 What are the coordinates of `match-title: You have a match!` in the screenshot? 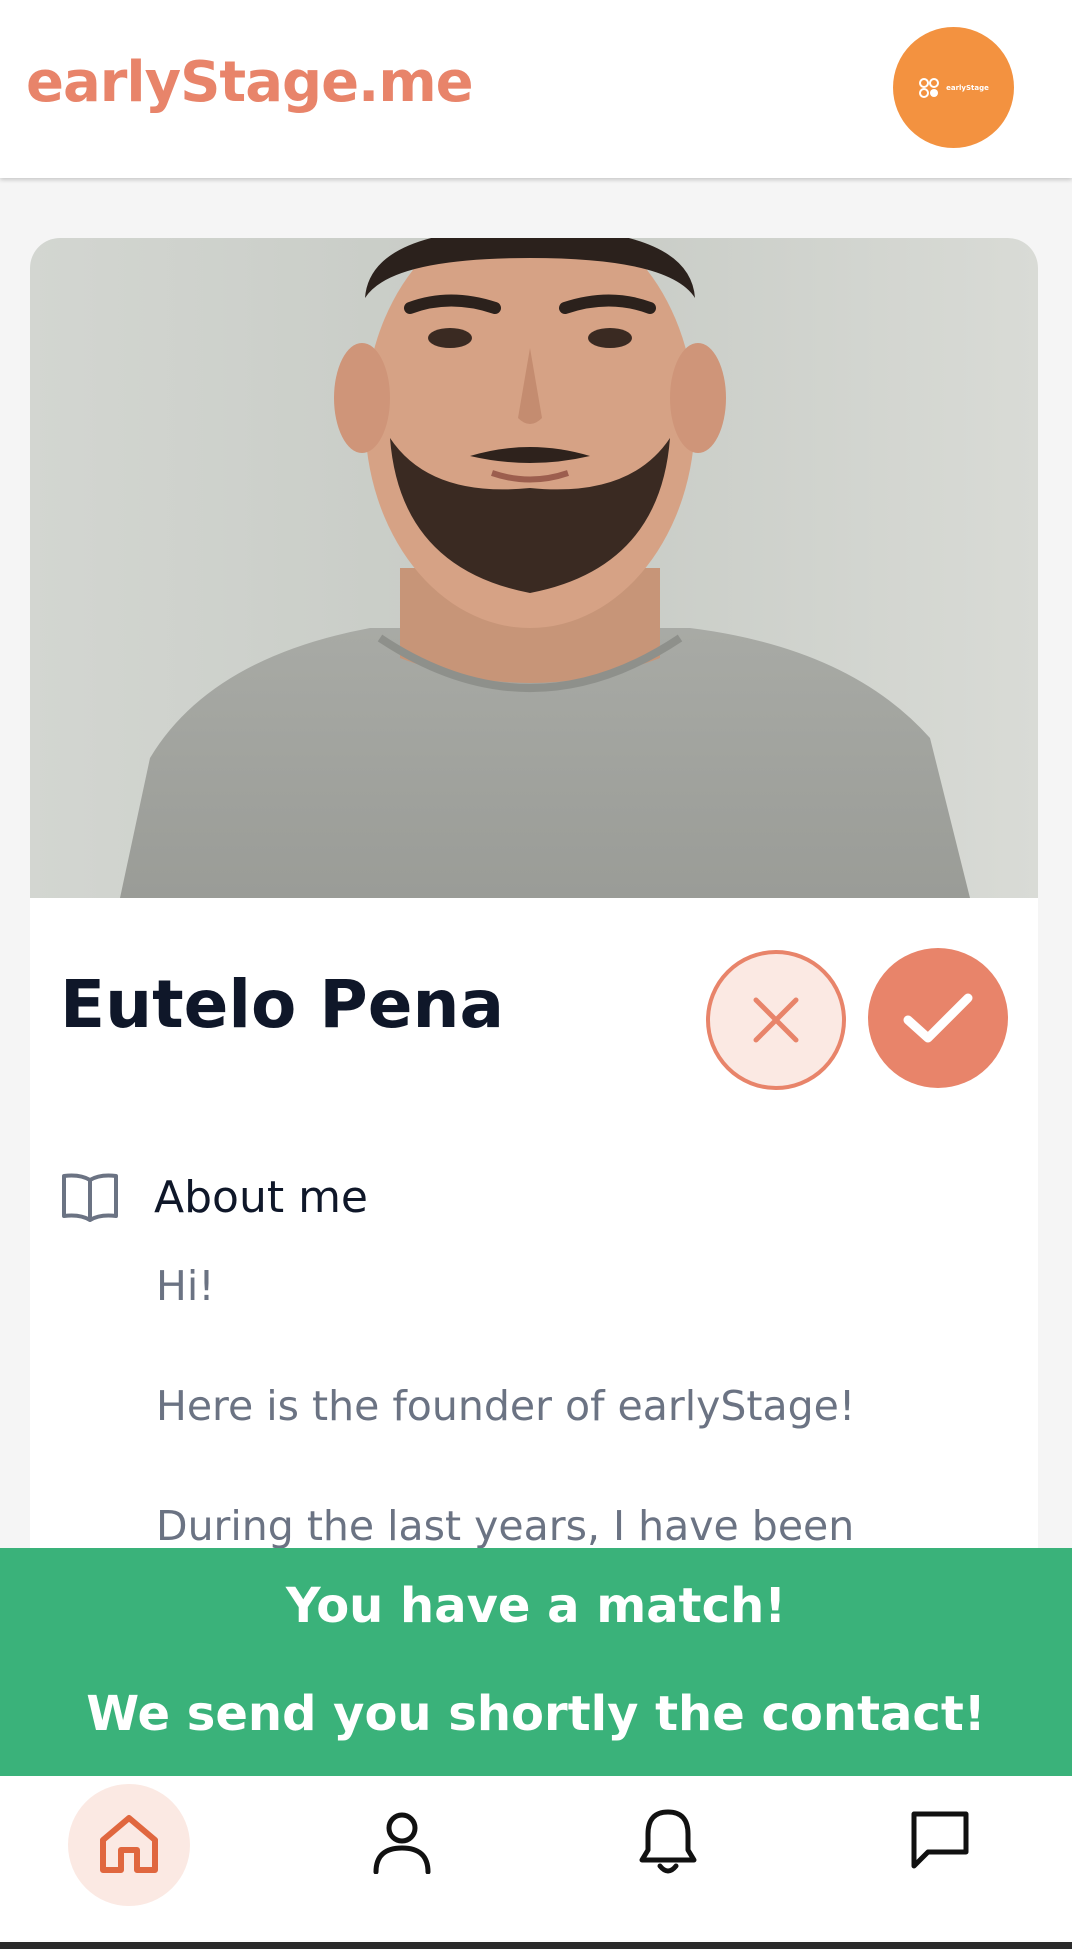 It's located at (536, 1606).